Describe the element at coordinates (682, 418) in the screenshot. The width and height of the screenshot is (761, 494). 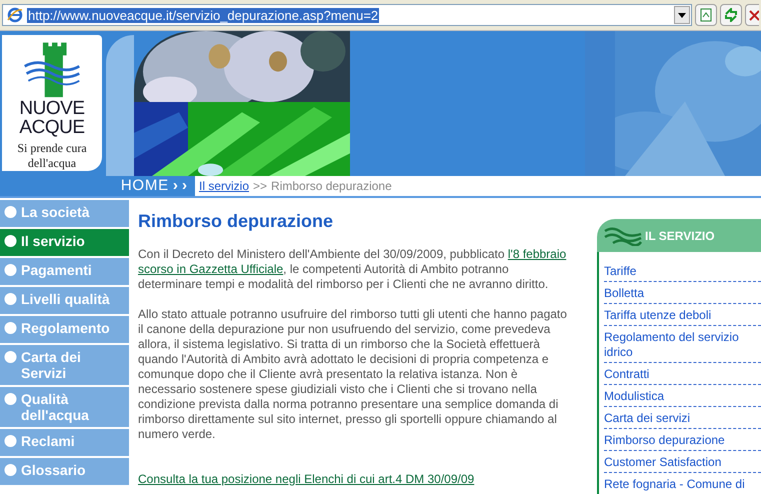
I see `service-link: Carta dei servizi` at that location.